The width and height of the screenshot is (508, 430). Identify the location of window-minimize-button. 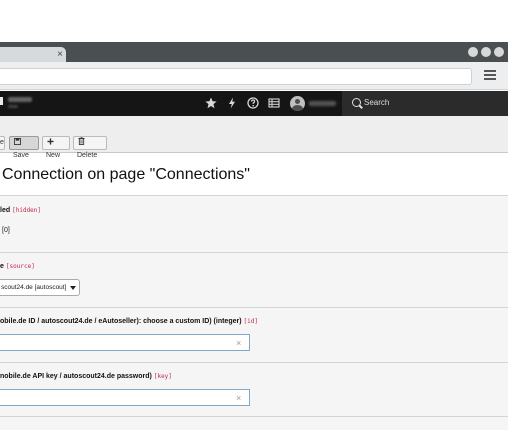
(473, 52).